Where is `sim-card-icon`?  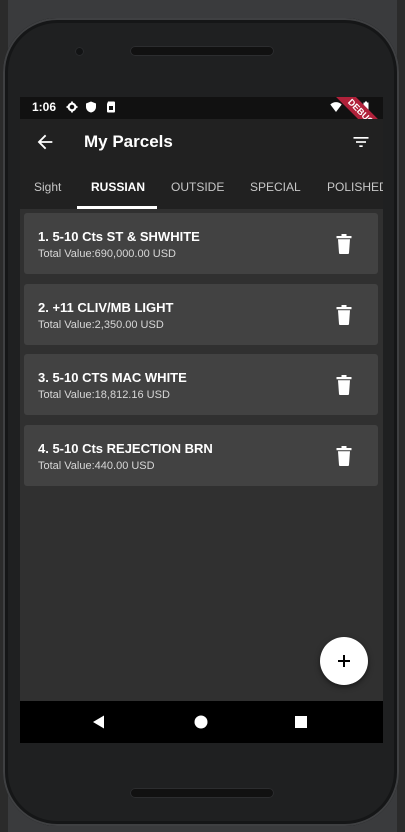 sim-card-icon is located at coordinates (111, 107).